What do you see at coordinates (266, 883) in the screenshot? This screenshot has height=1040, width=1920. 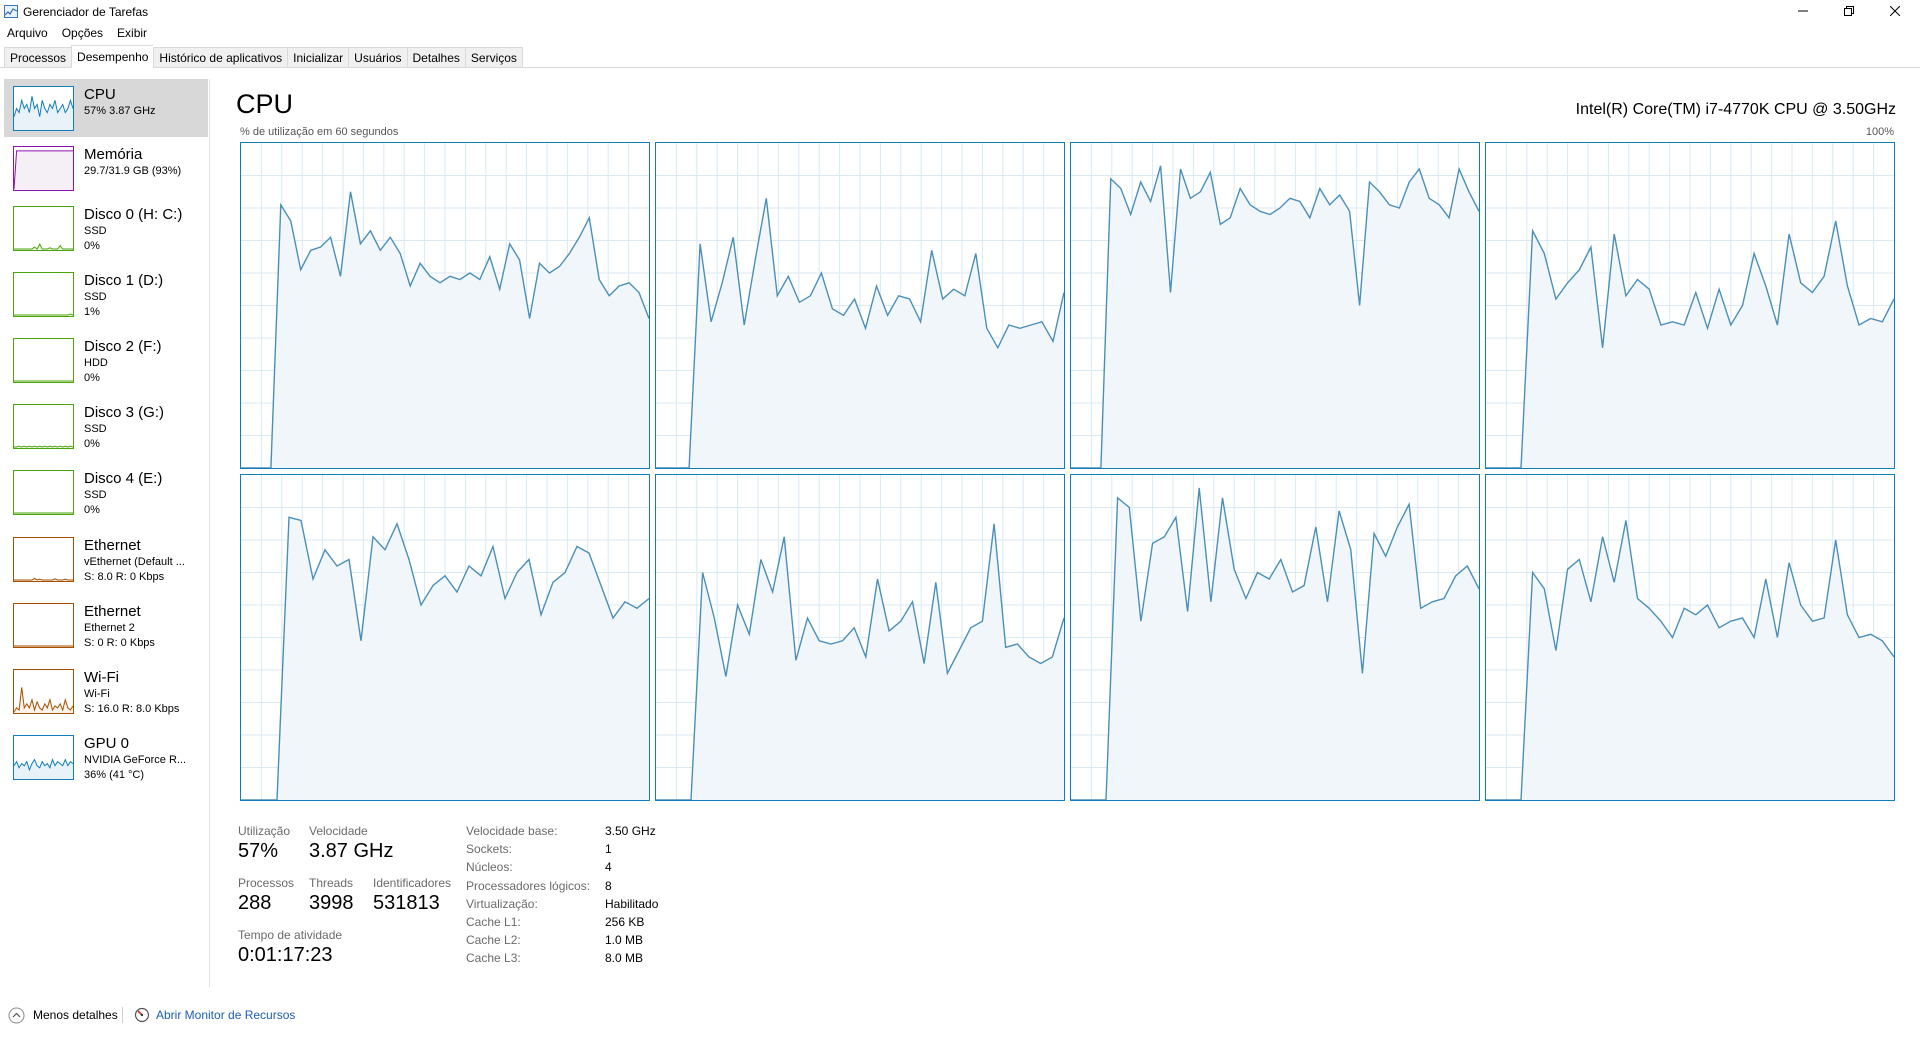 I see `processes-label: Processos` at bounding box center [266, 883].